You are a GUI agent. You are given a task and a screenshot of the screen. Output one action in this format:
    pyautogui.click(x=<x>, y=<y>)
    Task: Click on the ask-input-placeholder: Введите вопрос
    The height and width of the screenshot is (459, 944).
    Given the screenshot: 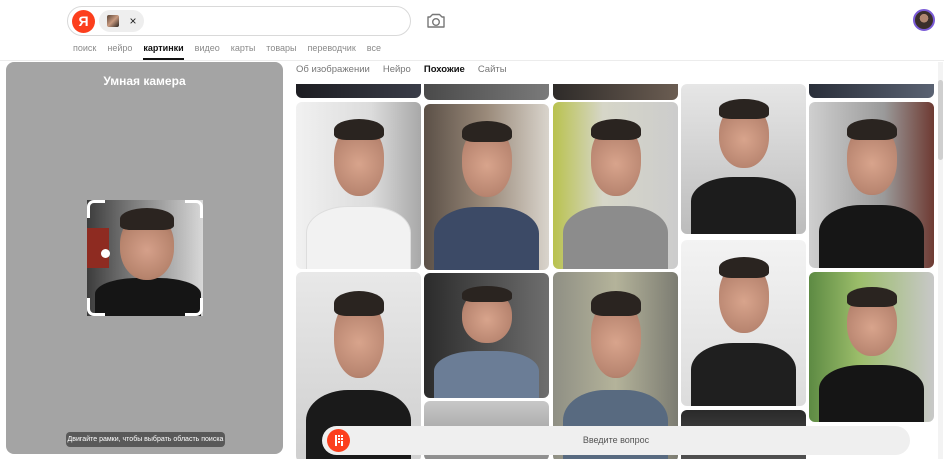 What is the action you would take?
    pyautogui.click(x=616, y=440)
    